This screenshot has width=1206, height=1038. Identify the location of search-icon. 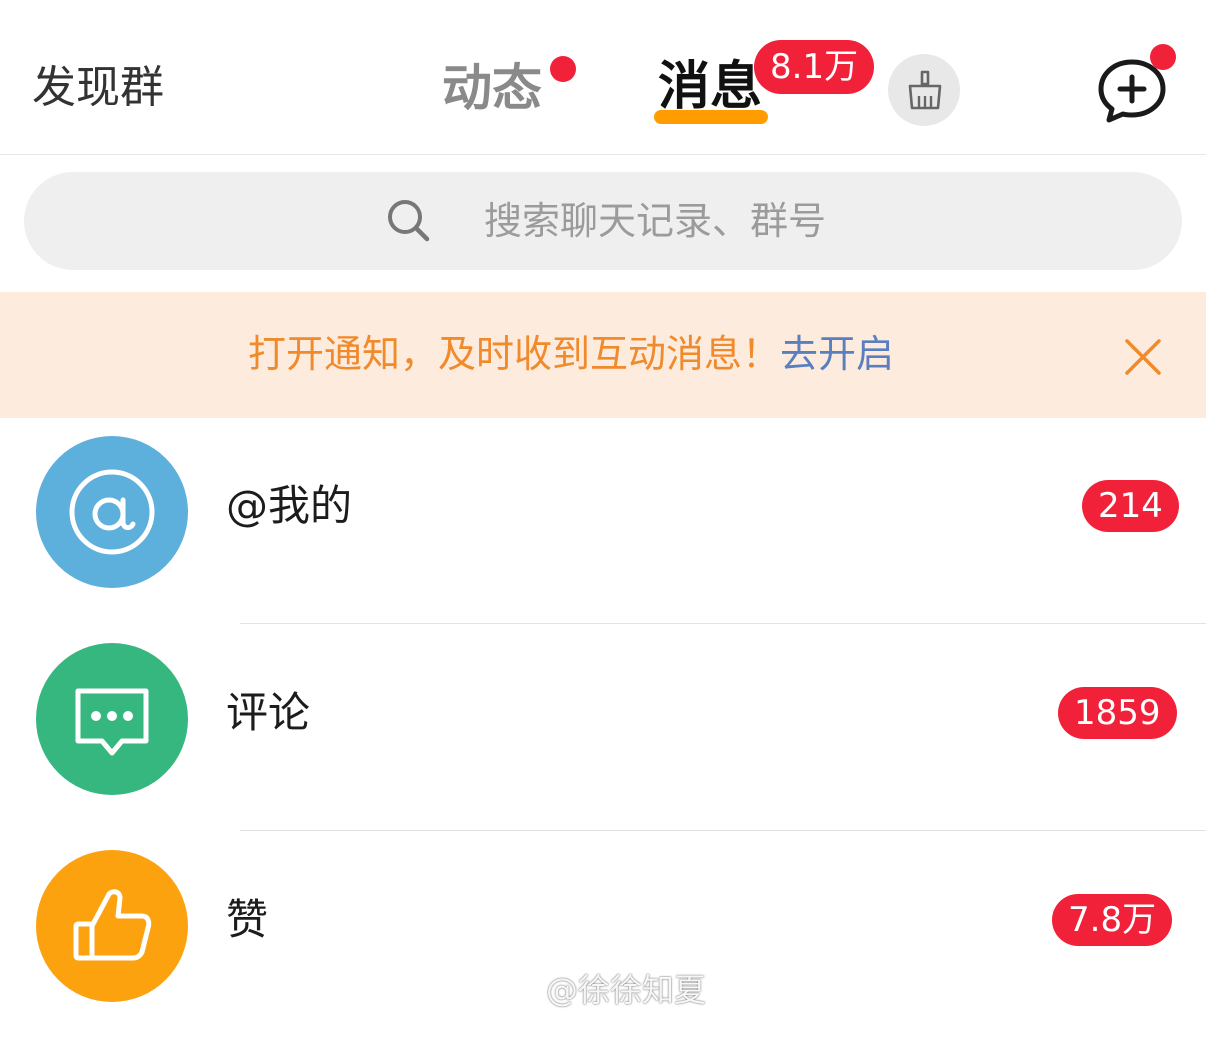
(409, 221).